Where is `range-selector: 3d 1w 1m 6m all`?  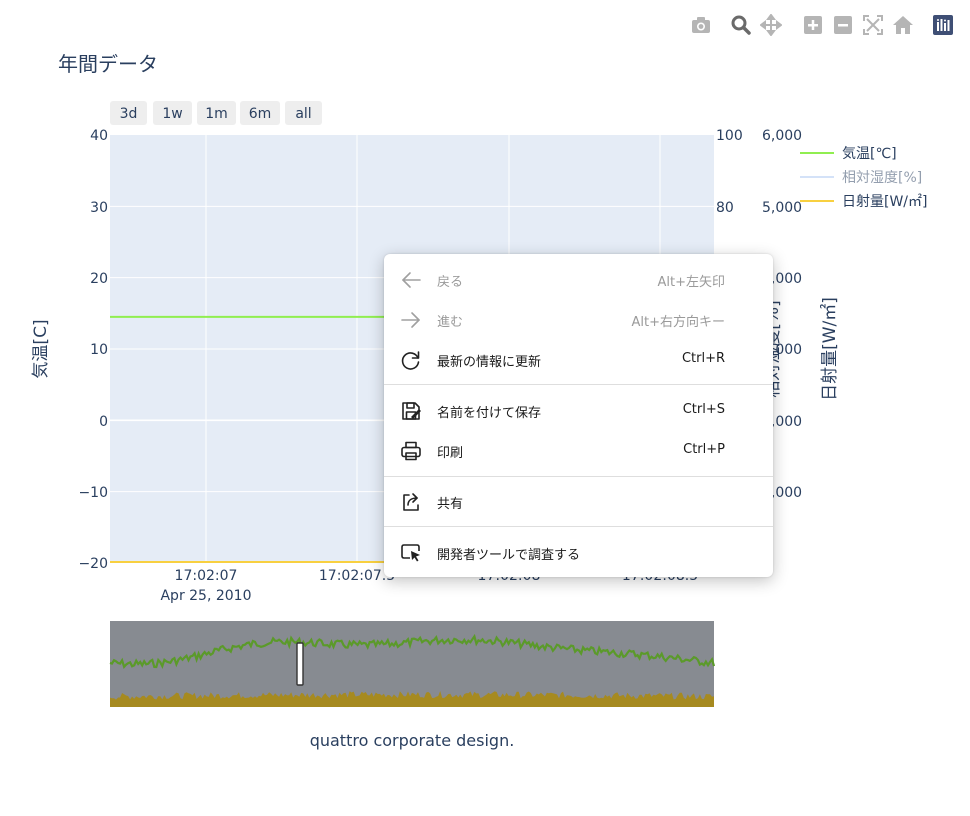
range-selector: 3d 1w 1m 6m all is located at coordinates (216, 113).